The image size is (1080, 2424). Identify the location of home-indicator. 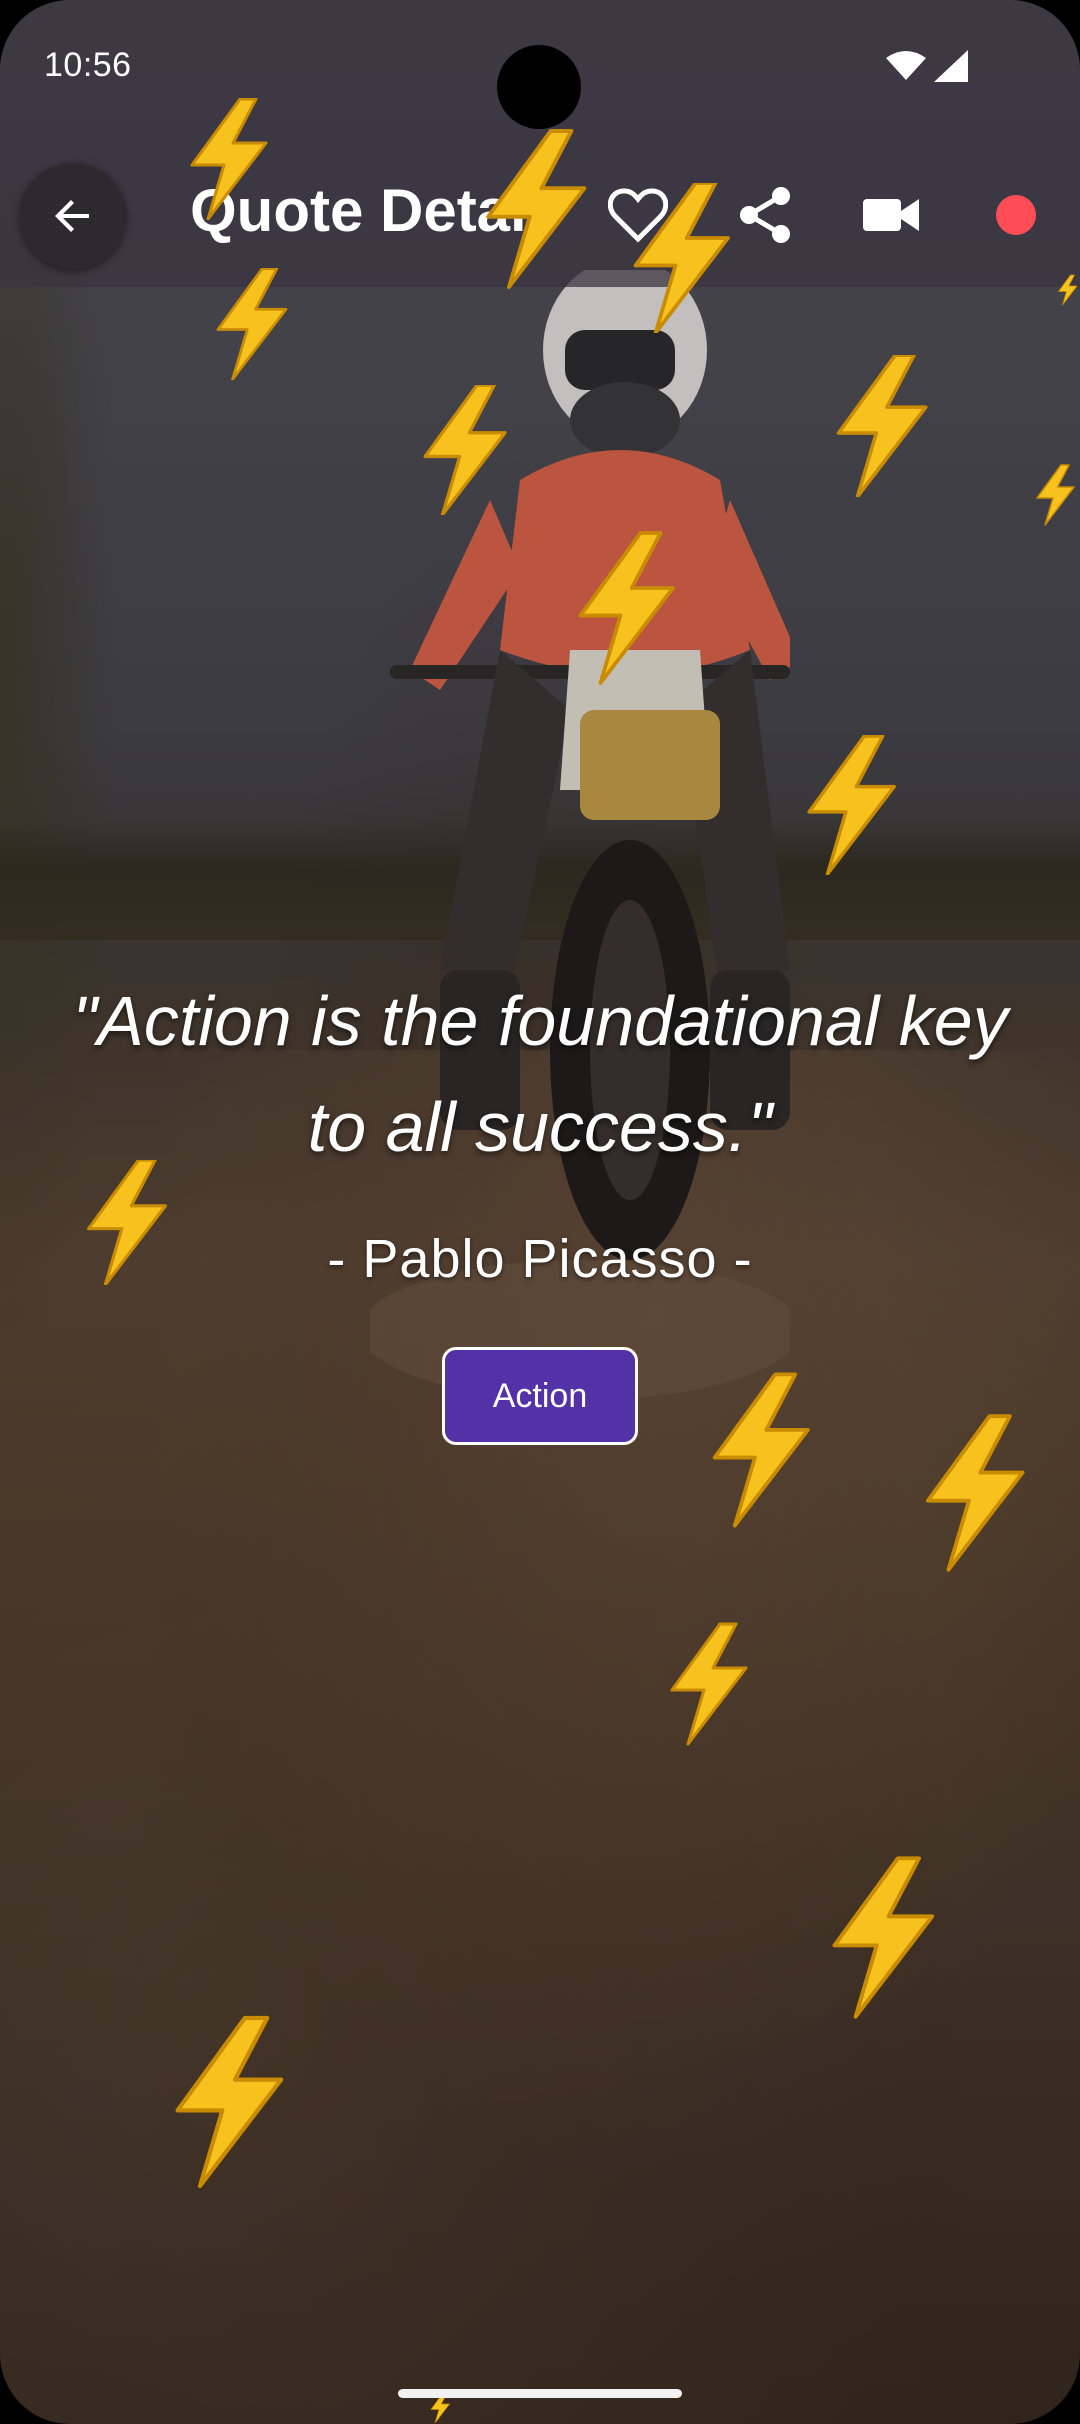
(540, 2393).